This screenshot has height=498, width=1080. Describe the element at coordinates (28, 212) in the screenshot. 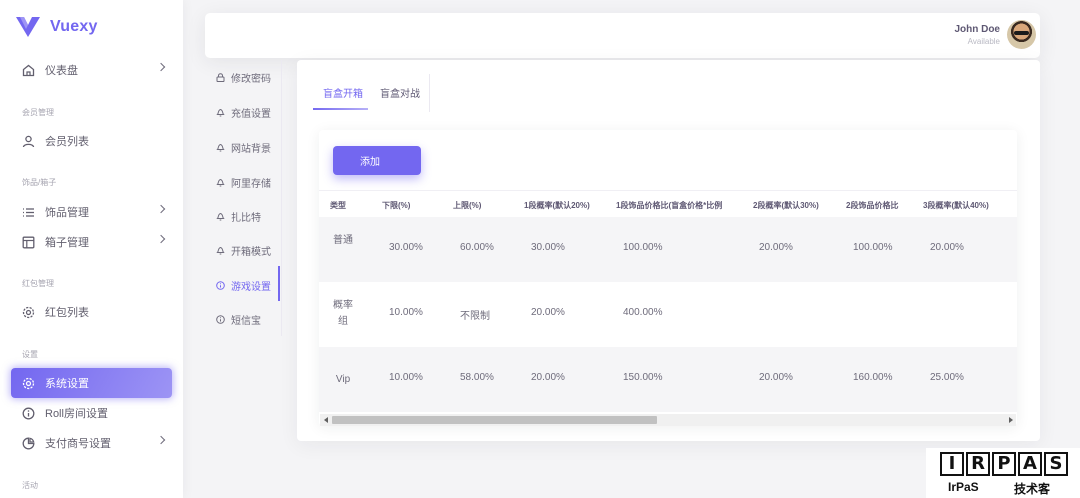

I see `list-icon` at that location.